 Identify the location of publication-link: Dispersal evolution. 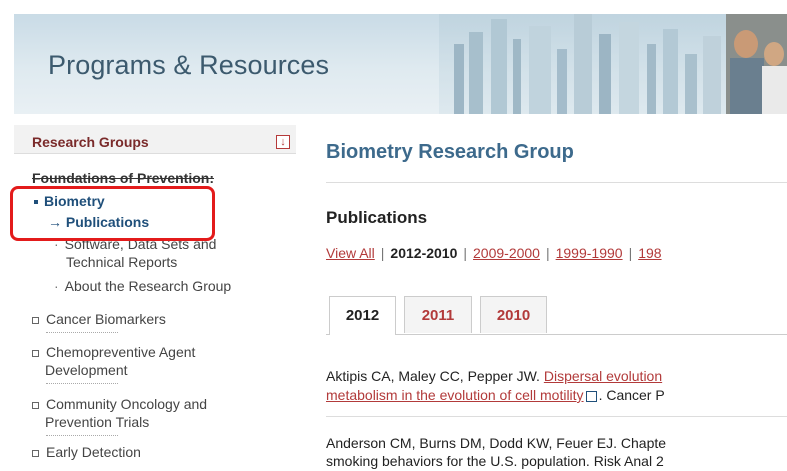
(603, 376).